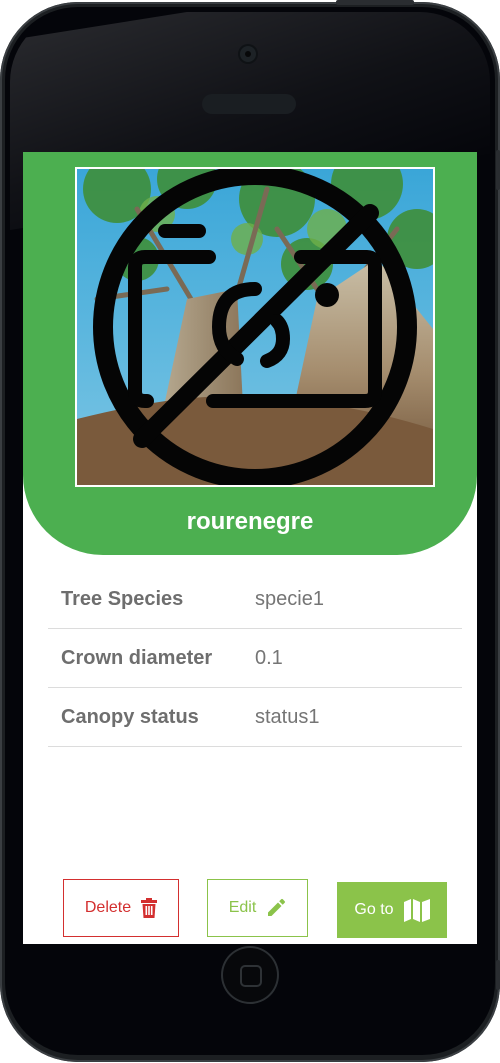  What do you see at coordinates (149, 908) in the screenshot?
I see `trash-icon` at bounding box center [149, 908].